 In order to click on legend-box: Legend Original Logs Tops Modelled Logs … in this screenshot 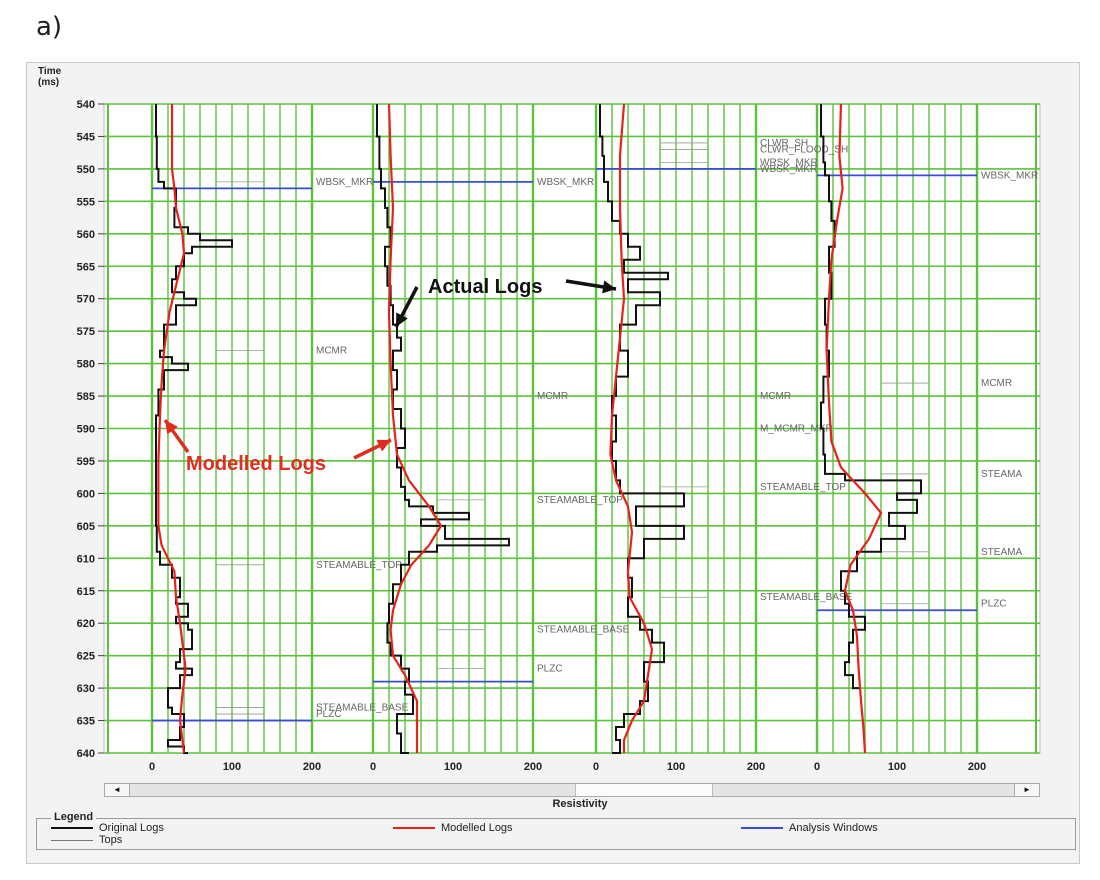, I will do `click(556, 830)`.